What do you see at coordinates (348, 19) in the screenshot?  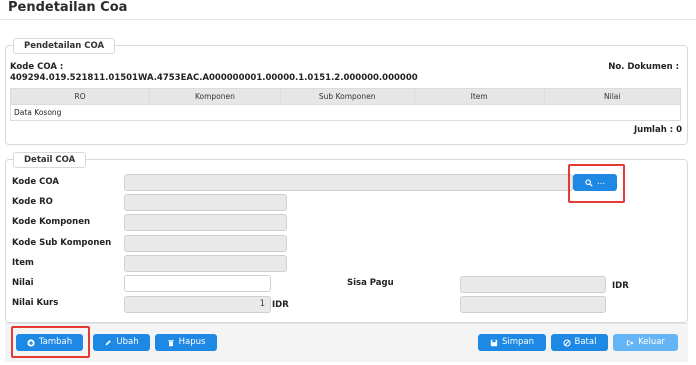 I see `title-divider` at bounding box center [348, 19].